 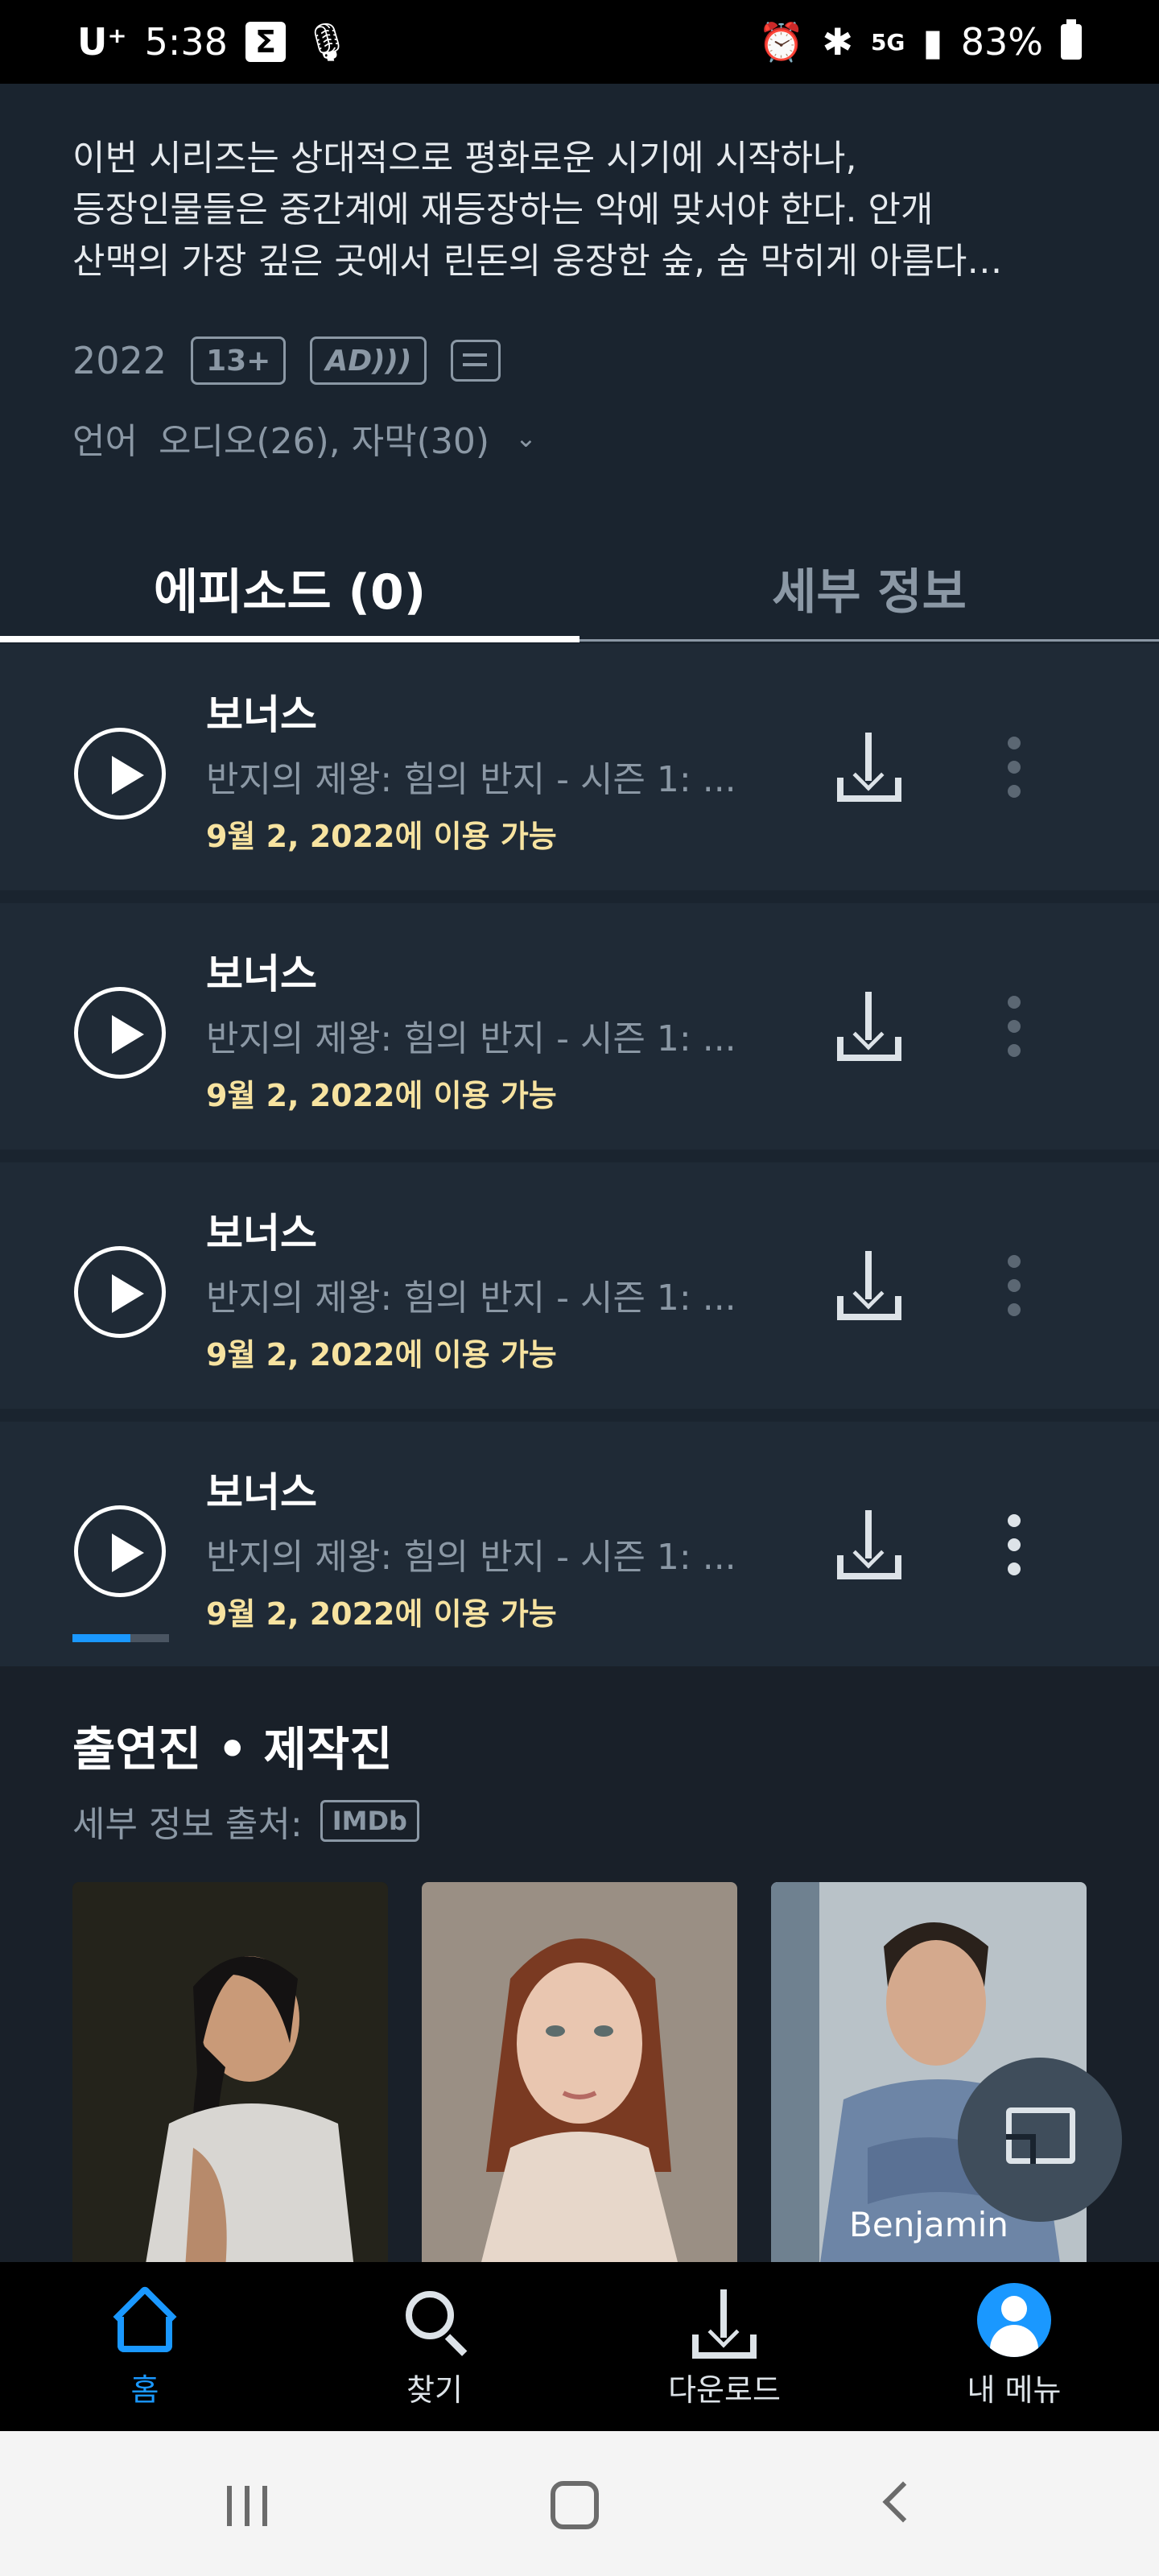 I want to click on title-metadata: 2022 13+ AD))), so click(x=286, y=360).